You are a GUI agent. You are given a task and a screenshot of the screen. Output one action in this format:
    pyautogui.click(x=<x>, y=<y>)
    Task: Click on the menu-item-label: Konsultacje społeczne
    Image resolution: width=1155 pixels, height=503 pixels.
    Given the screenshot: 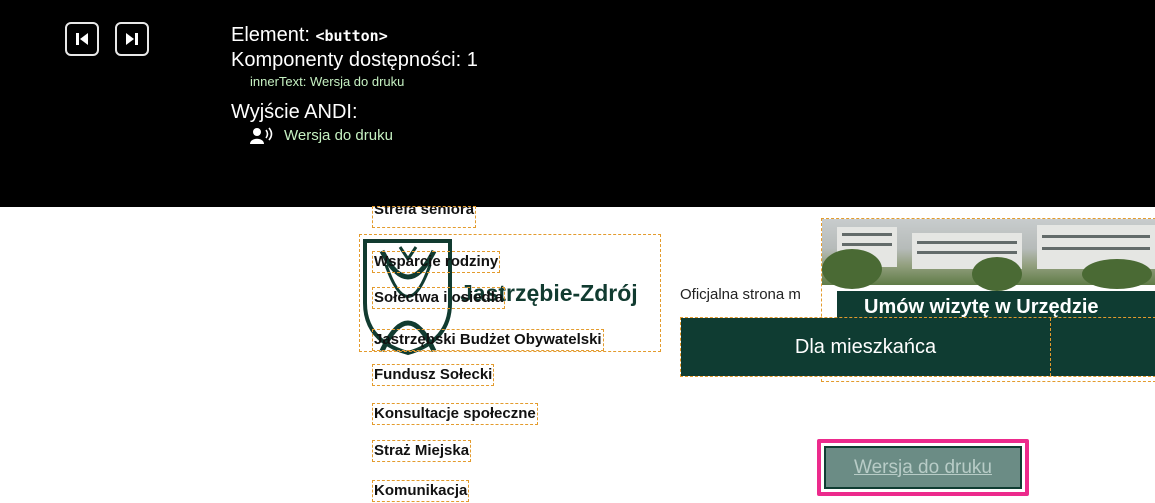 What is the action you would take?
    pyautogui.click(x=455, y=413)
    